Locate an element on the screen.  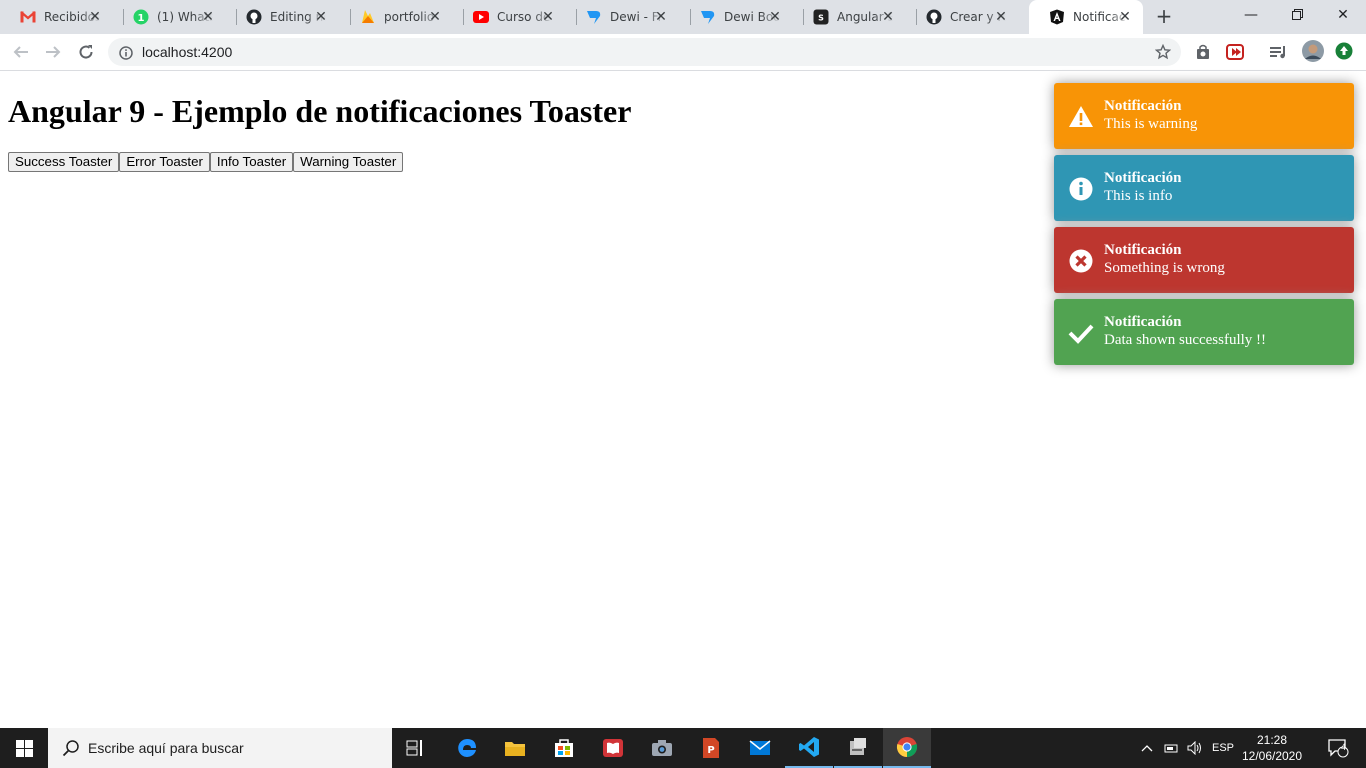
svg-text: P is located at coordinates (710, 750).